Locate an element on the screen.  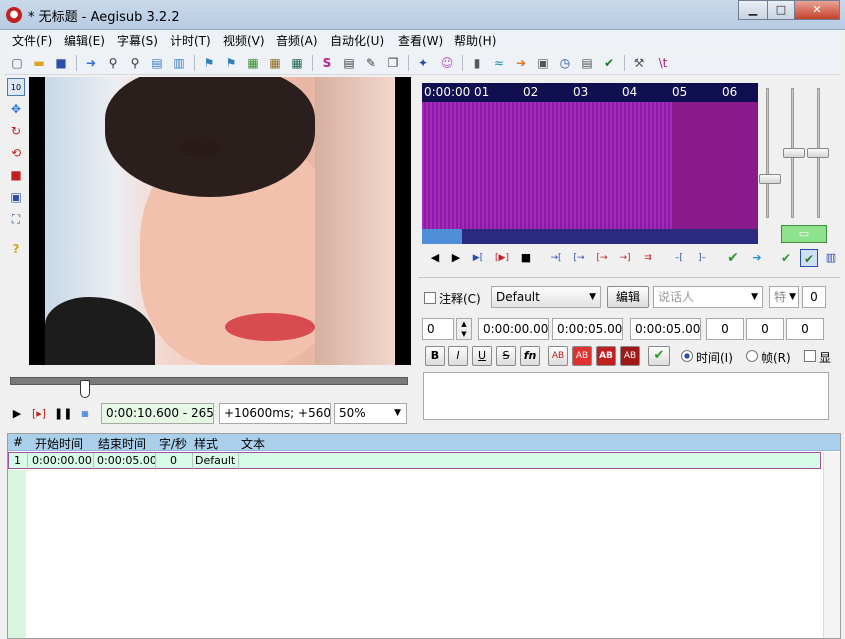
italic-button: I is located at coordinates (458, 356).